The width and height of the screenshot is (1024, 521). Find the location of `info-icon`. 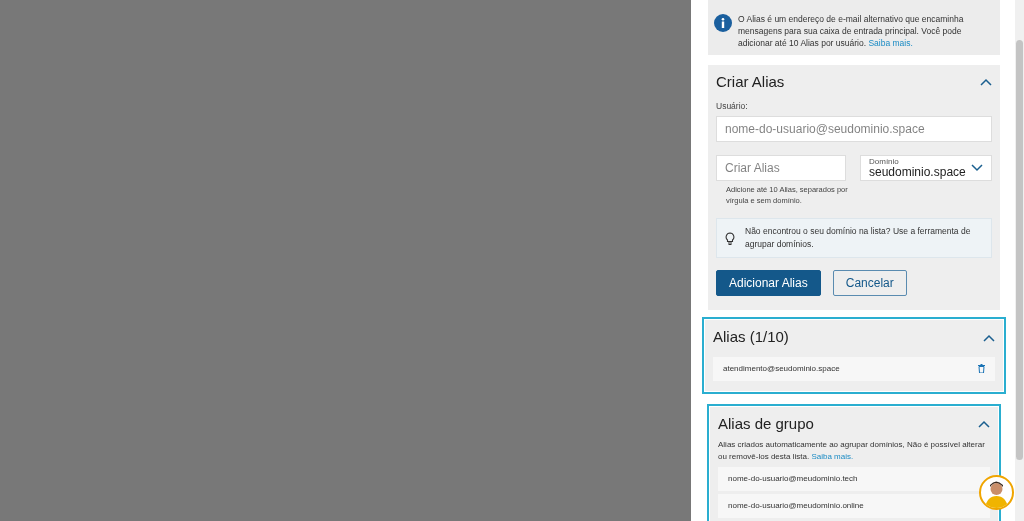

info-icon is located at coordinates (723, 23).